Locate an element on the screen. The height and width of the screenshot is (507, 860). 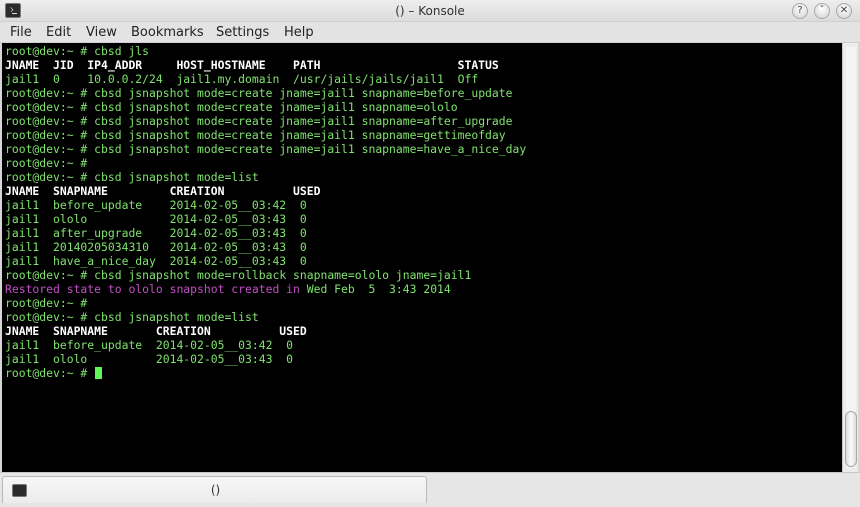
status-date: Wed Feb 5 3:43 2014 is located at coordinates (378, 289).